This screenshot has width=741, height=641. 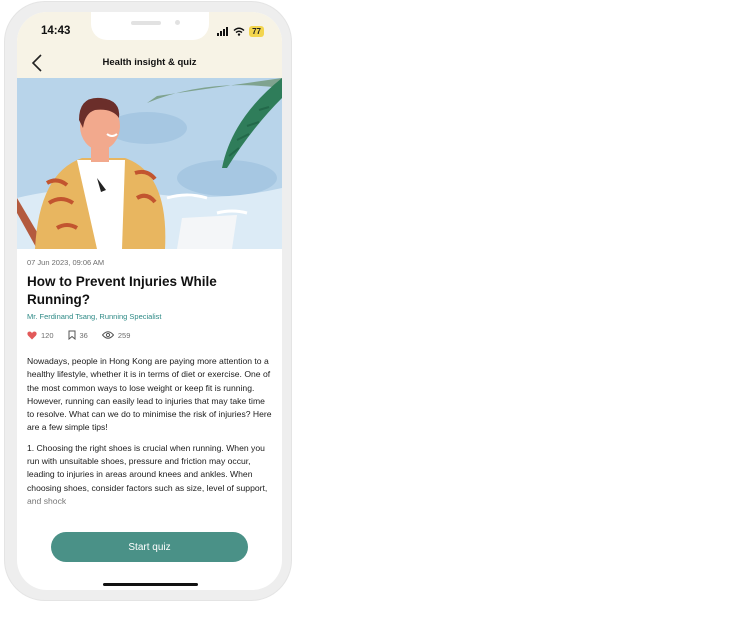 I want to click on signal-icon, so click(x=223, y=31).